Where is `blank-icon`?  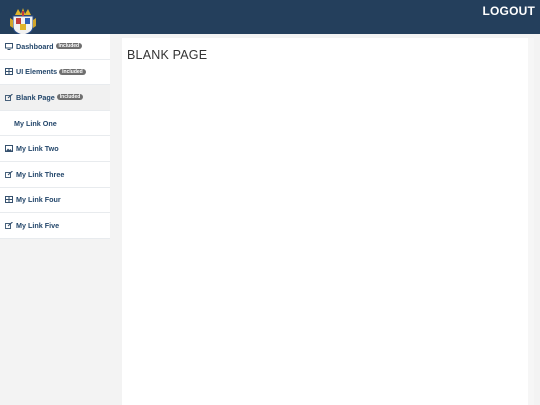 blank-icon is located at coordinates (7, 123).